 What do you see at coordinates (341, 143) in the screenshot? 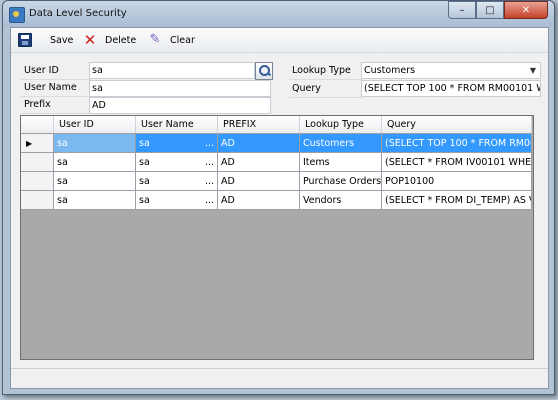
I see `cell-lookup-type: Customers` at bounding box center [341, 143].